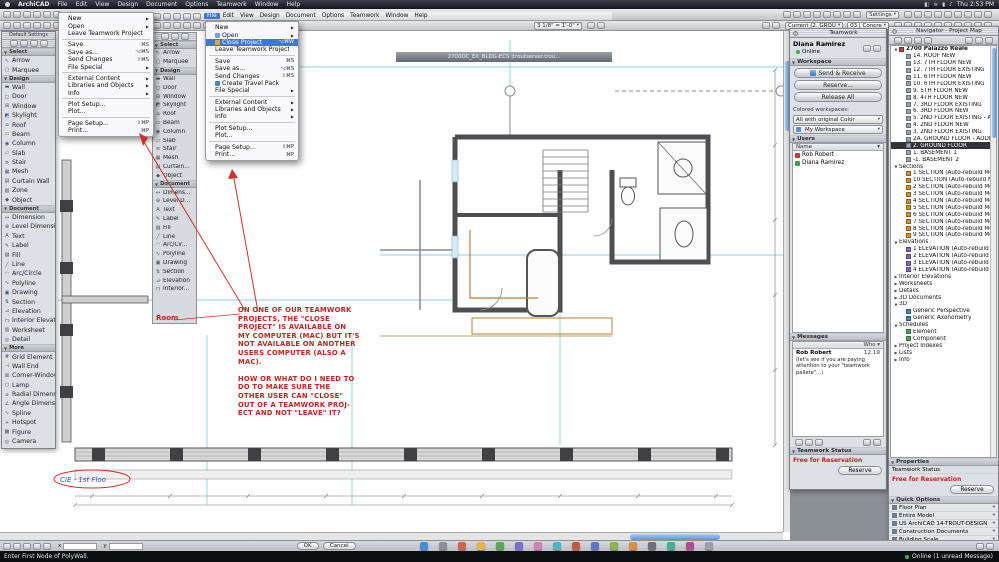 The width and height of the screenshot is (999, 562). Describe the element at coordinates (943, 276) in the screenshot. I see `nav-group-interior-elevations: ▶ Interior Elevations` at that location.